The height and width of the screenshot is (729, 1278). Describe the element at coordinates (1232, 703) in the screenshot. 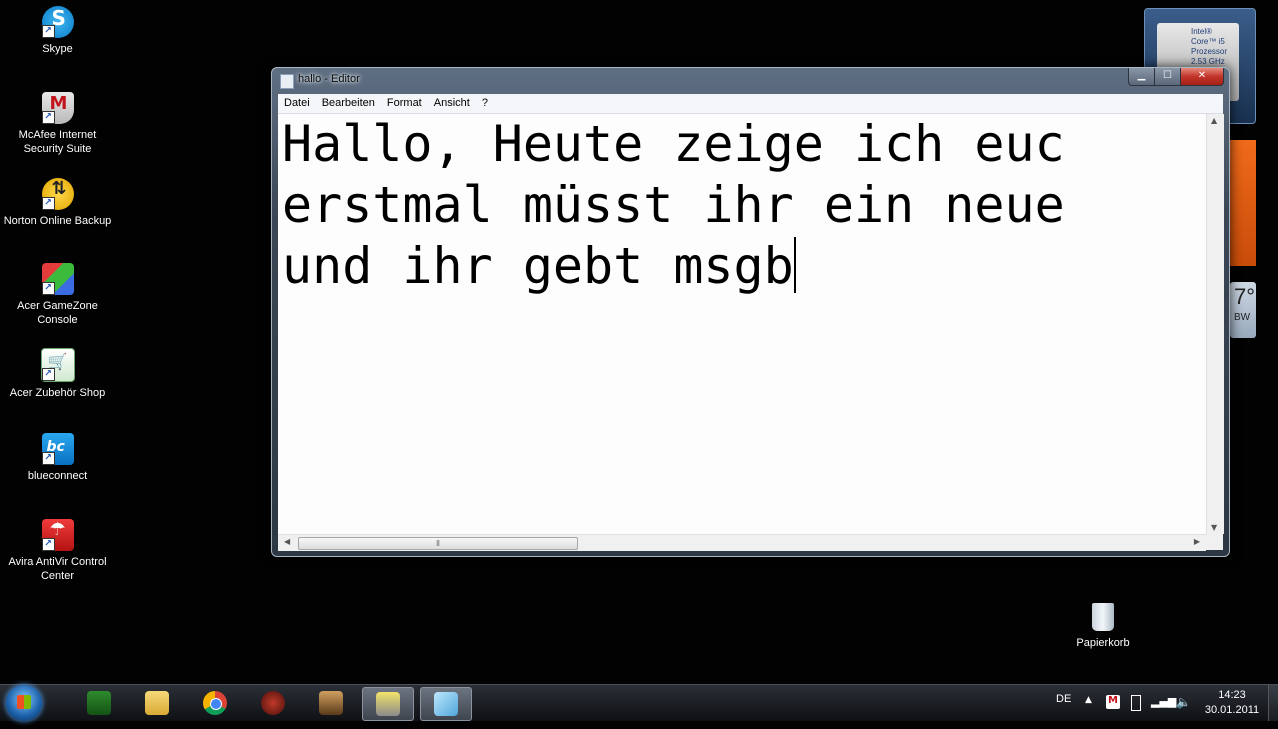

I see `clock: 14:23 30.01.2011` at that location.